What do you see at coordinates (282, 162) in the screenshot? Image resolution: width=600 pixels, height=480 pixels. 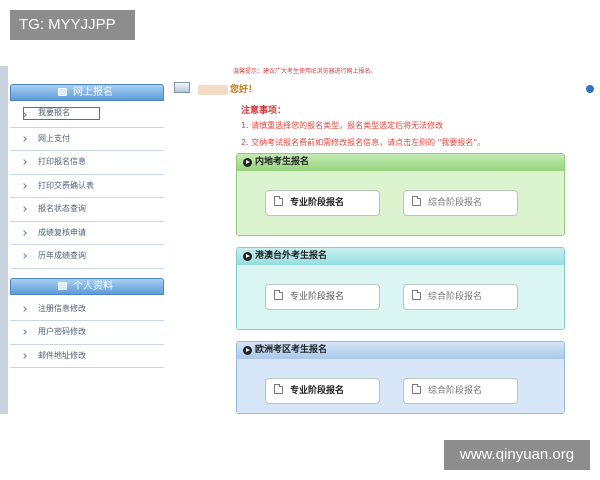 I see `panel-title: 内地考生报名` at bounding box center [282, 162].